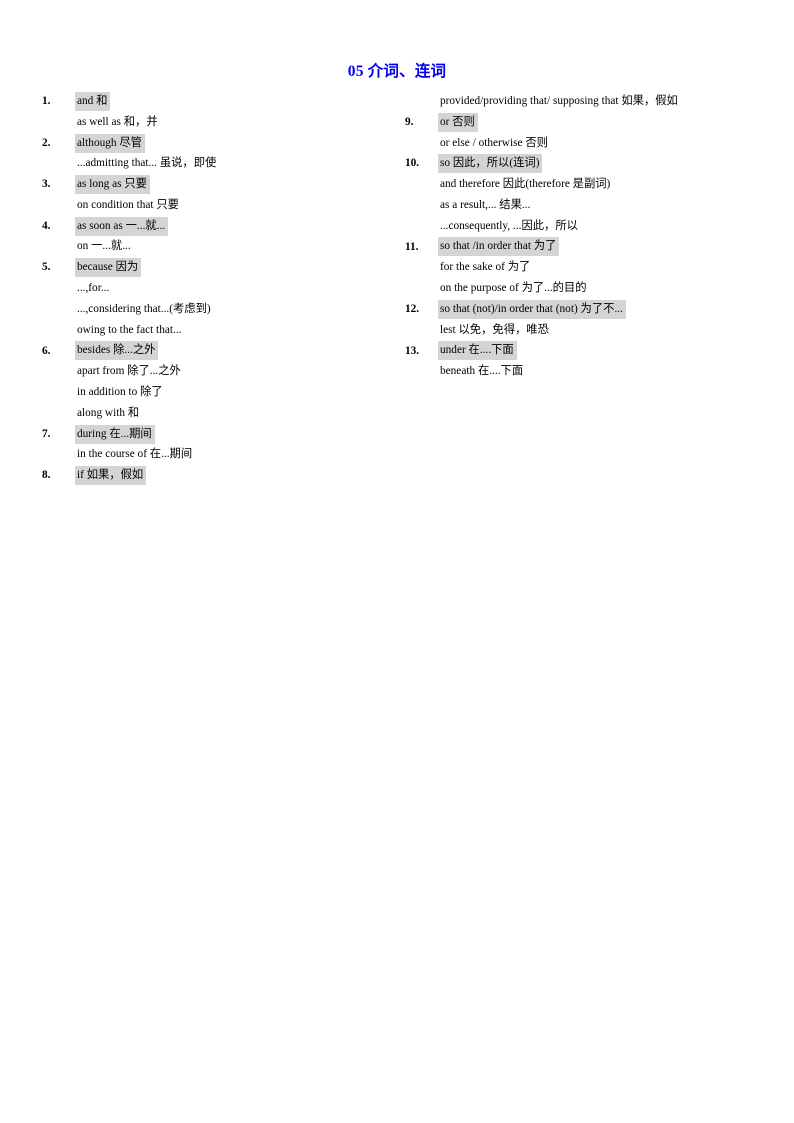  Describe the element at coordinates (111, 476) in the screenshot. I see `entry-headword: if 如果，假如` at that location.